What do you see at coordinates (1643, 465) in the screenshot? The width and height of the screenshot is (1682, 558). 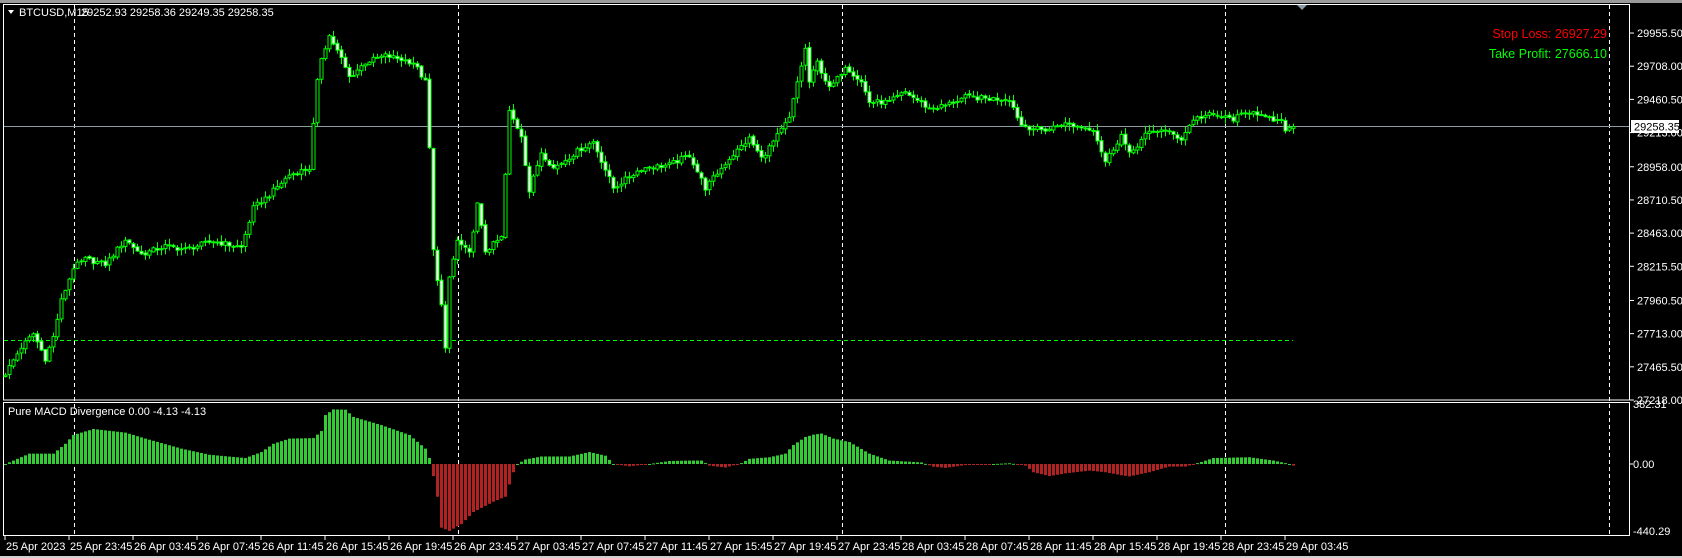 I see `indicator-tick-label: 0.00` at bounding box center [1643, 465].